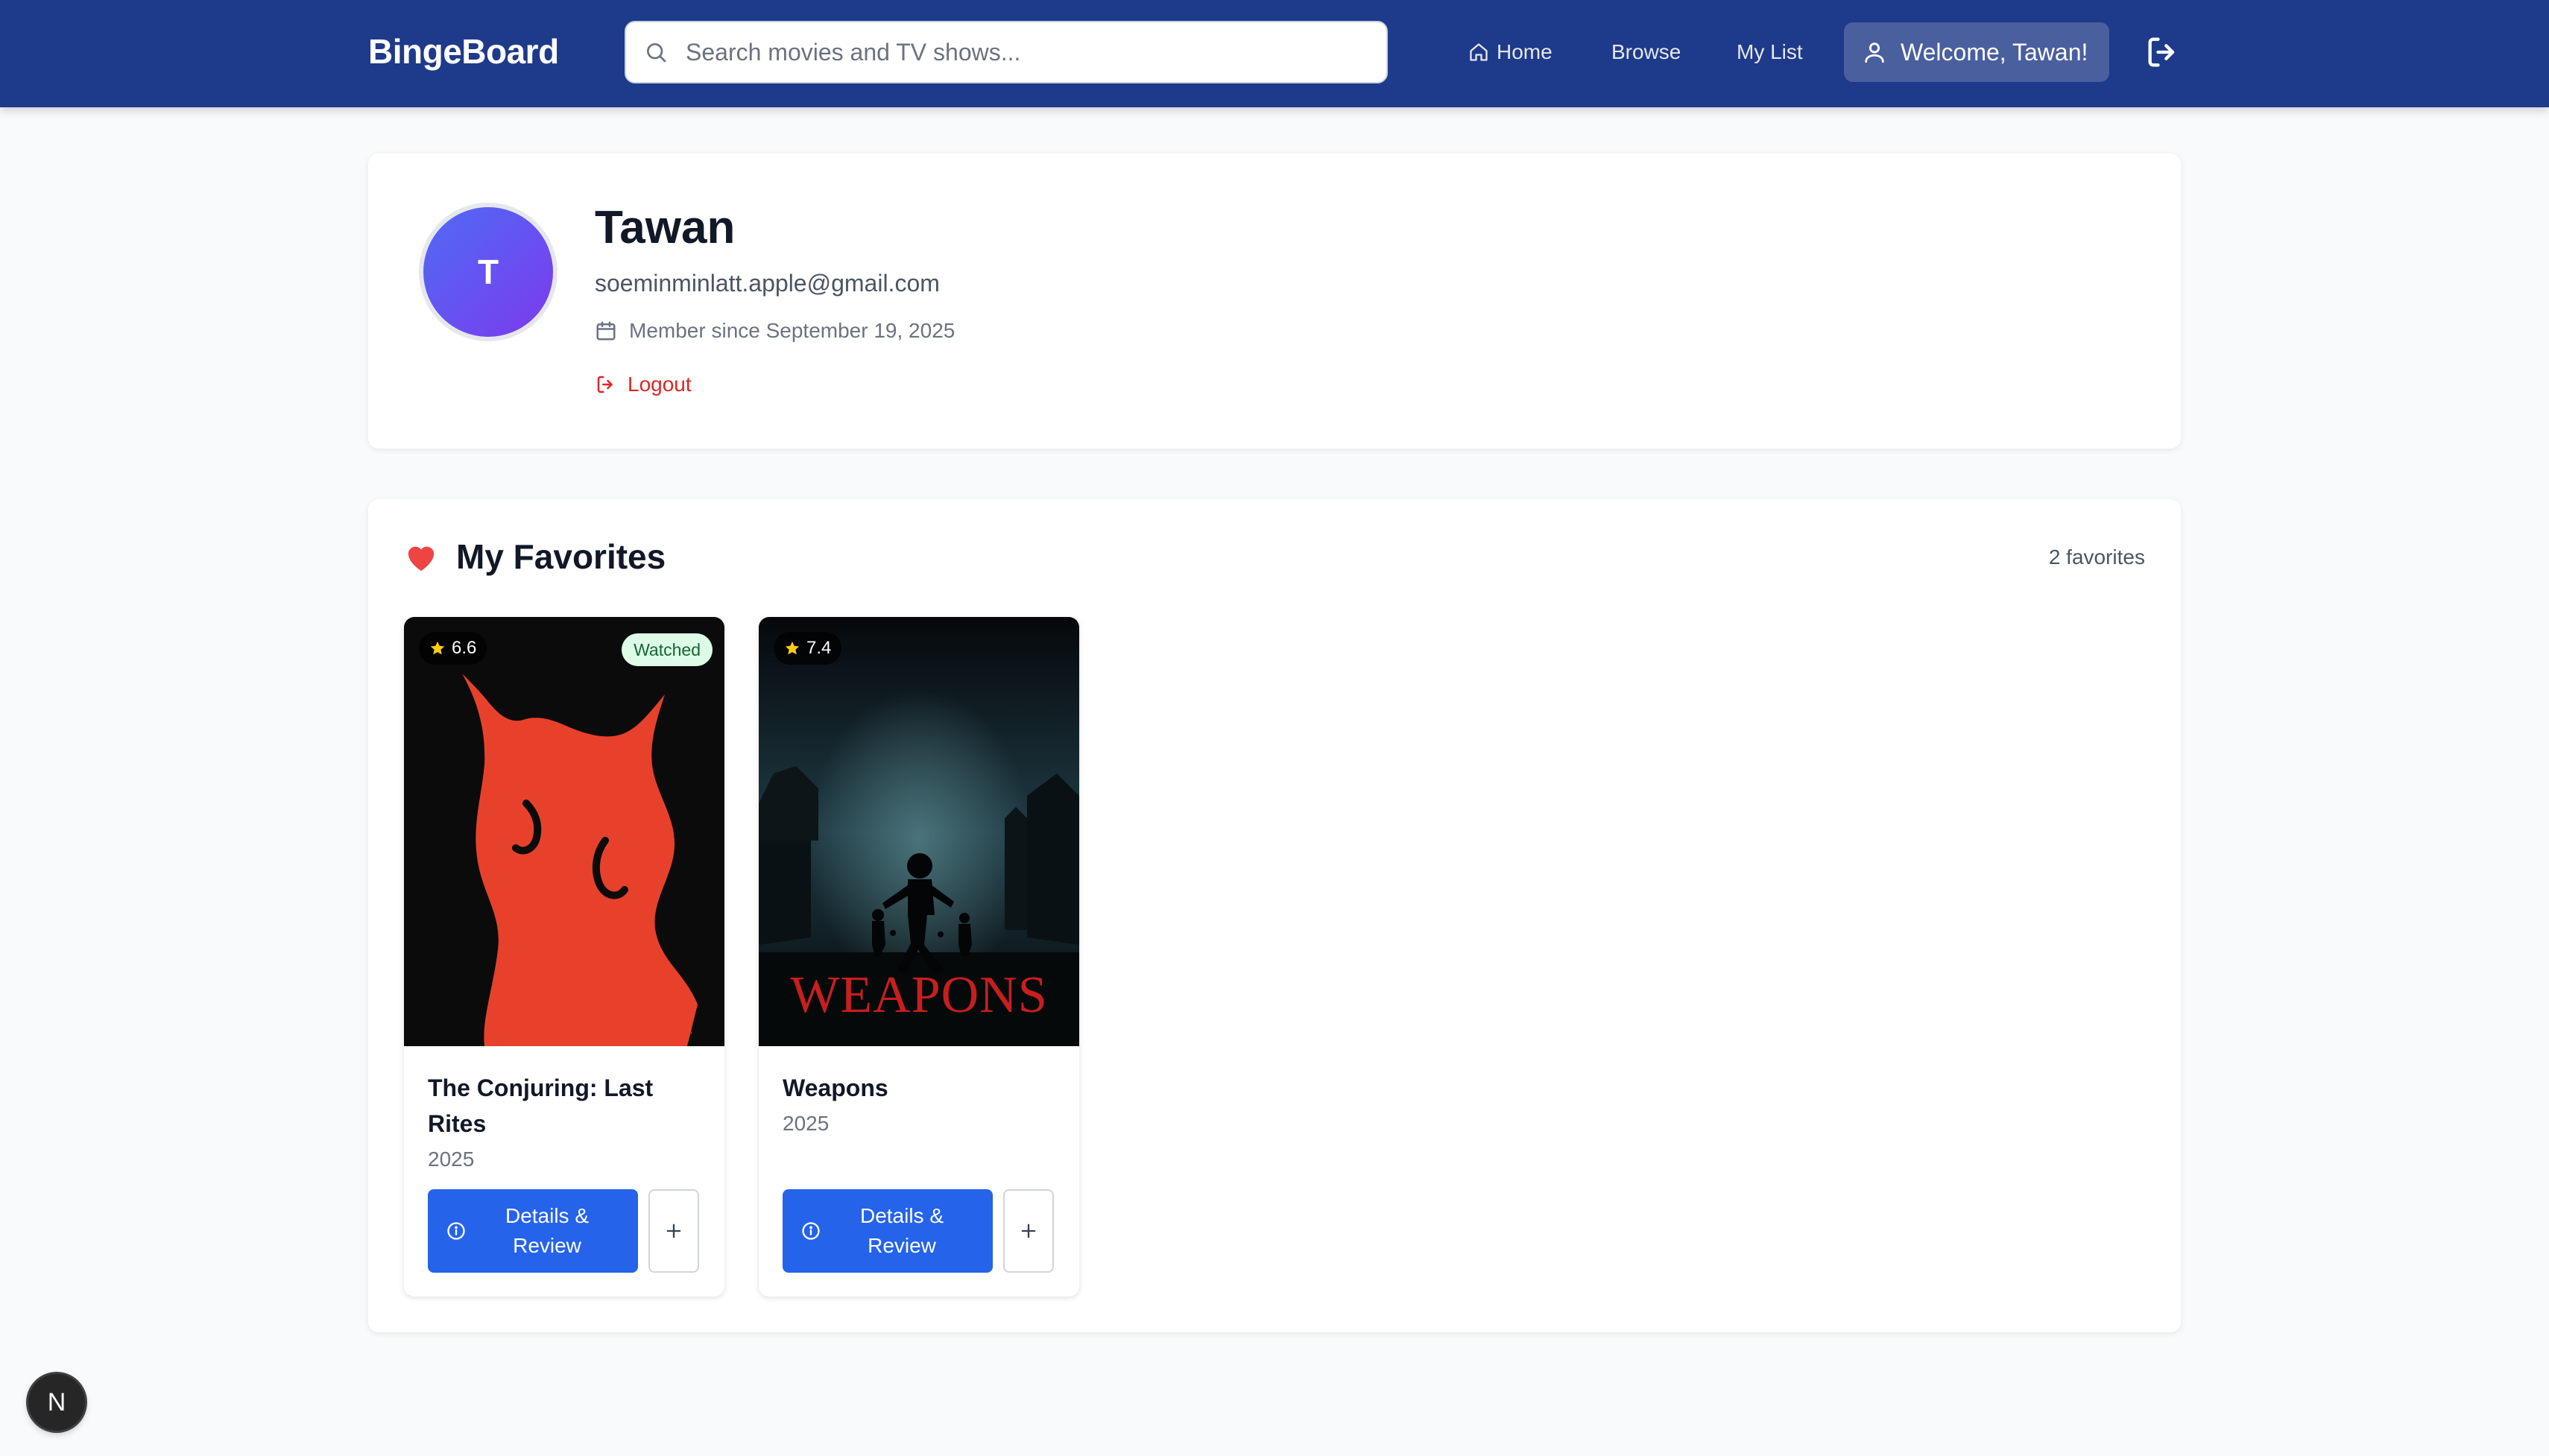 The height and width of the screenshot is (1456, 2549). Describe the element at coordinates (919, 831) in the screenshot. I see `movie-poster: WEAPONS` at that location.